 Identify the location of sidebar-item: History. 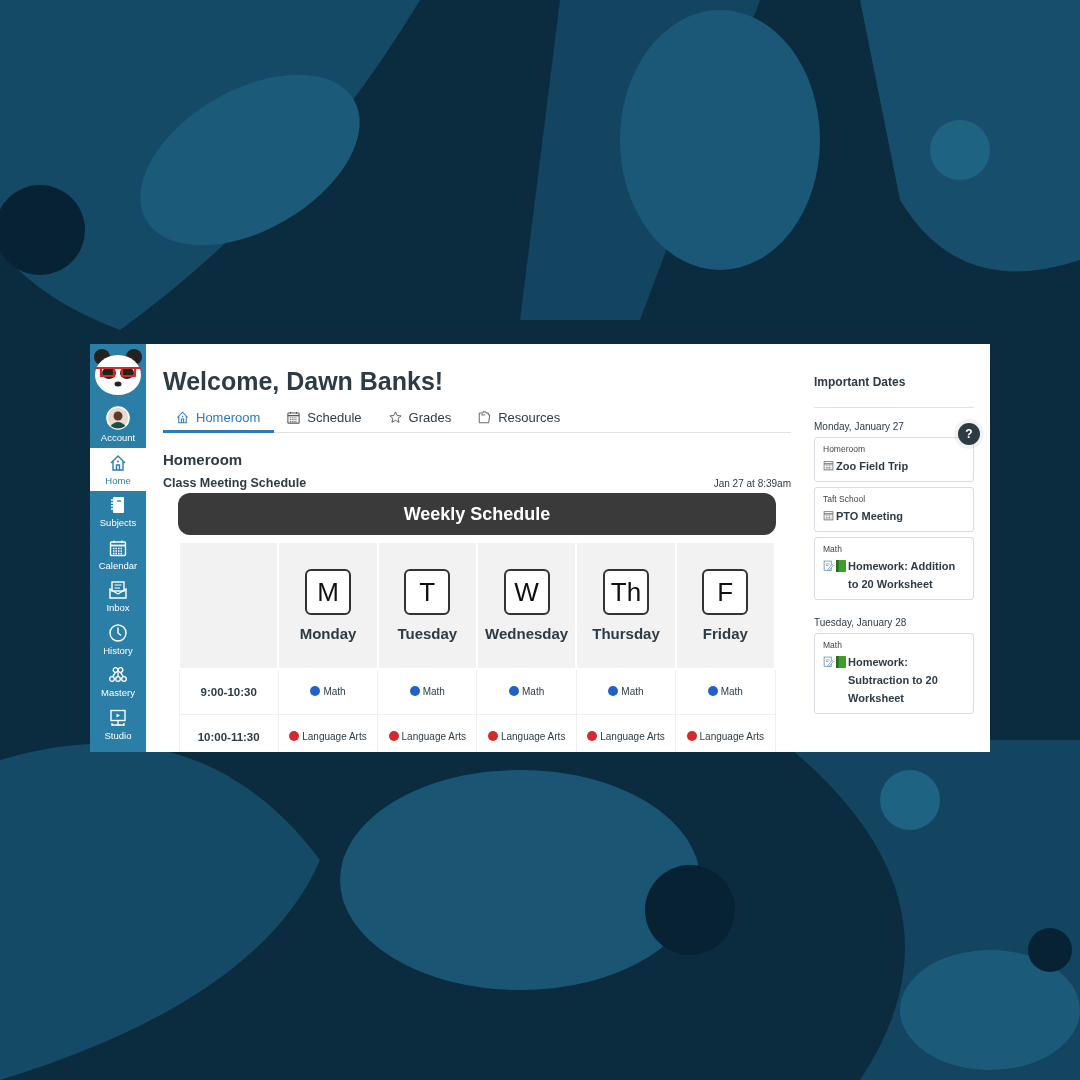
(118, 639).